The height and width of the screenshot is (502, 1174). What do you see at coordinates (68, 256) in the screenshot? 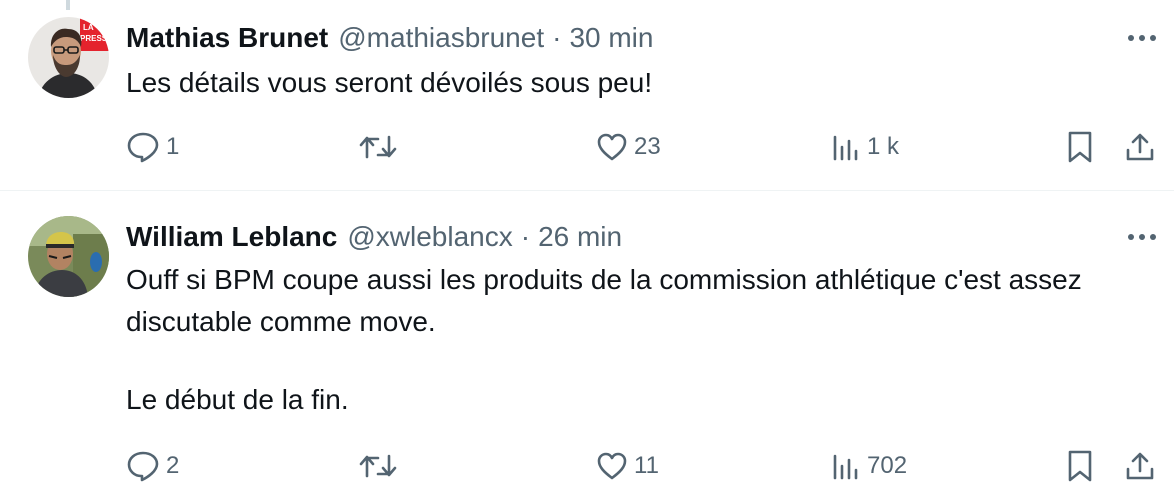
I see `avatar` at bounding box center [68, 256].